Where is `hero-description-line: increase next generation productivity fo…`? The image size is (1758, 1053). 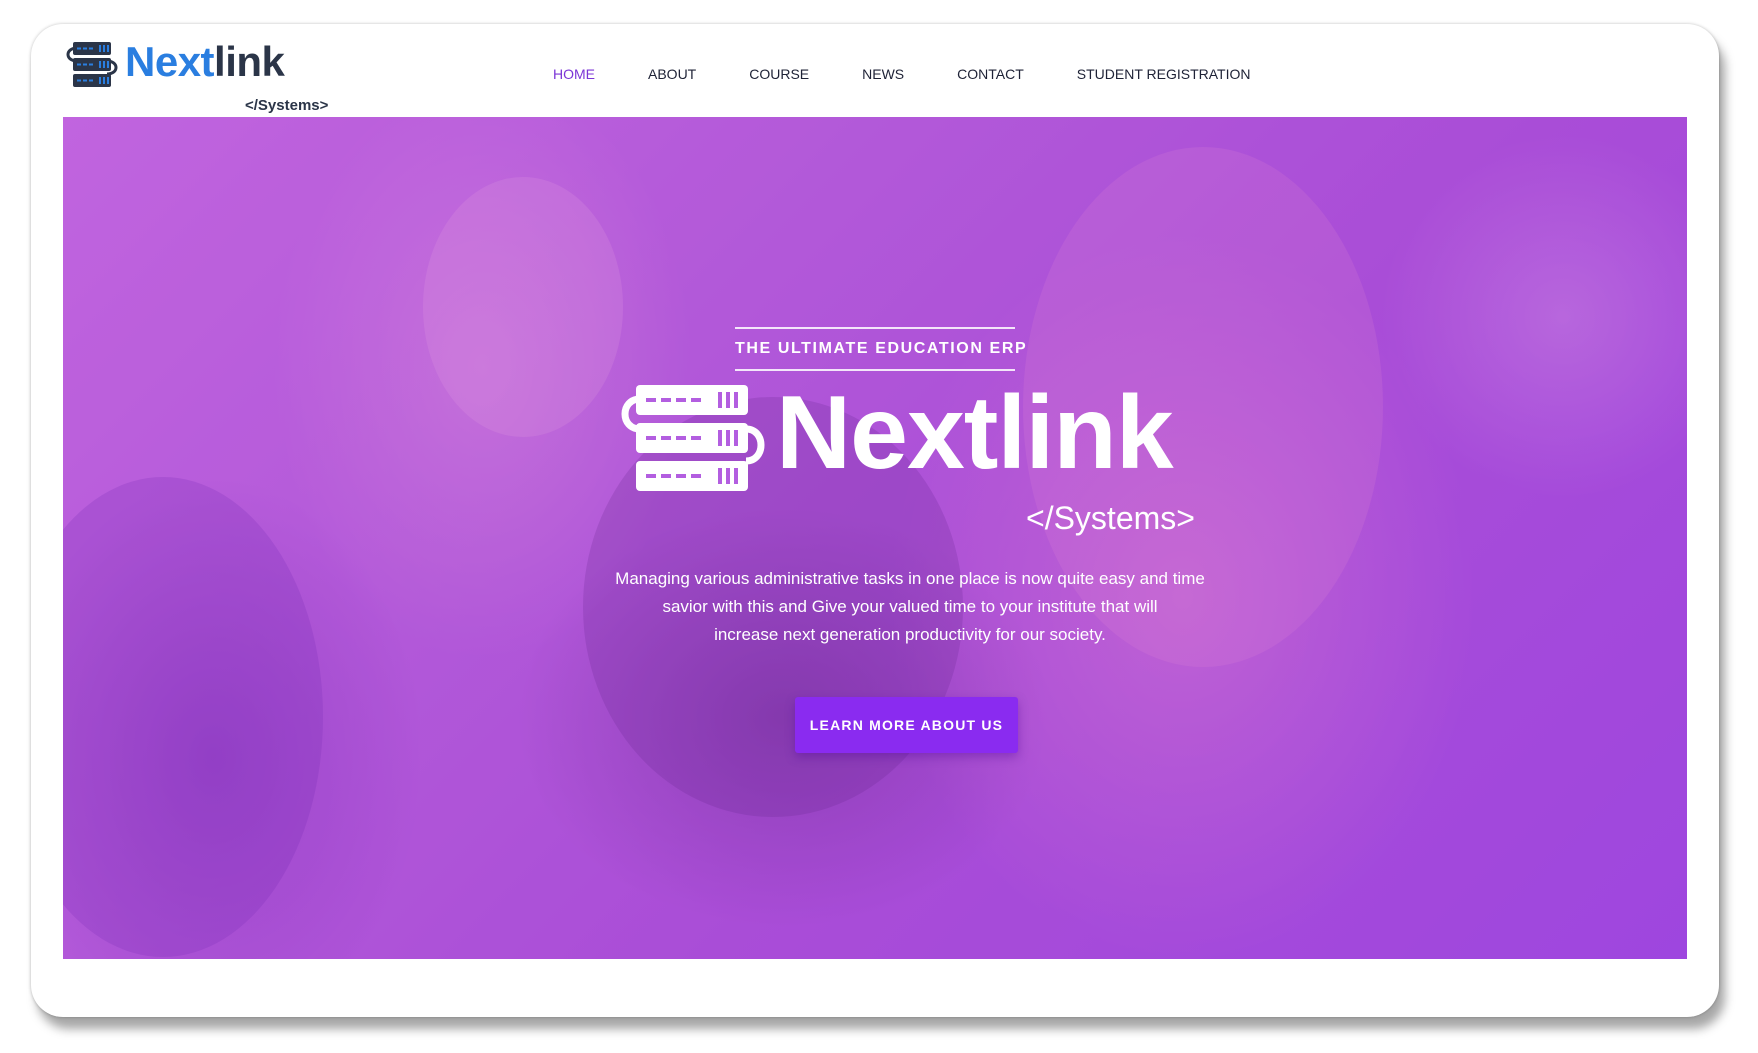
hero-description-line: increase next generation productivity fo… is located at coordinates (910, 634).